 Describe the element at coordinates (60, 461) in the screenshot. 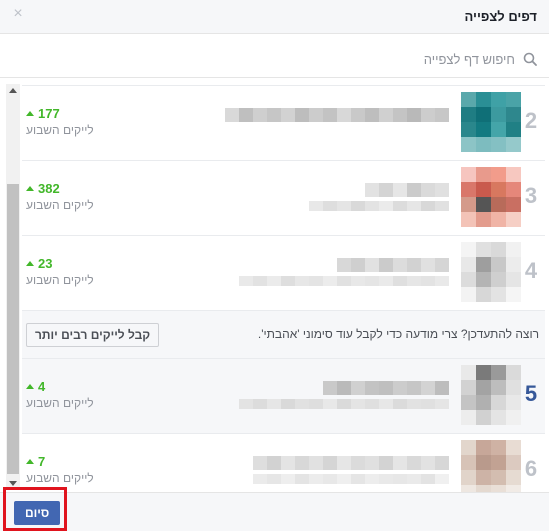

I see `likes-count: 7` at that location.